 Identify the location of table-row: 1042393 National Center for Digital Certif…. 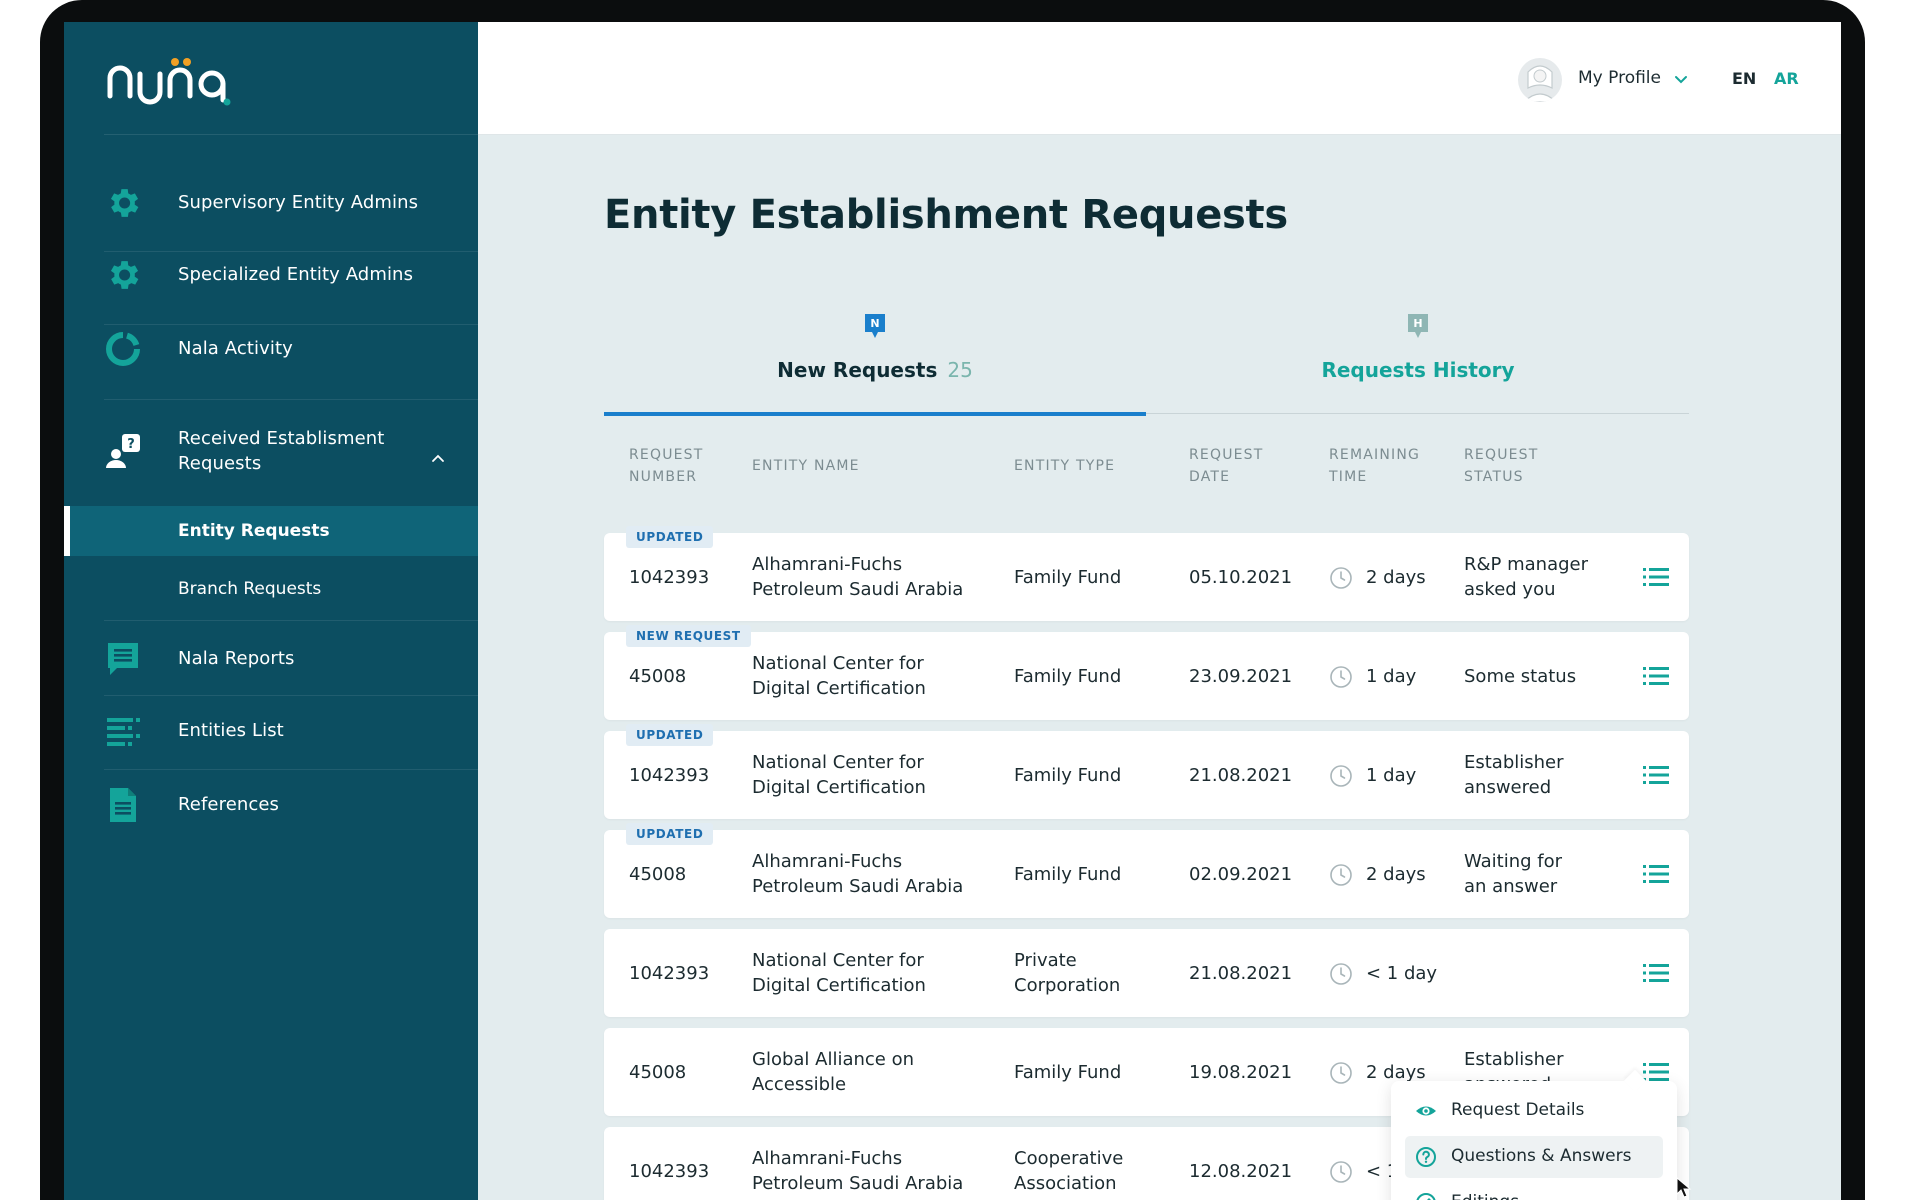
(1146, 973).